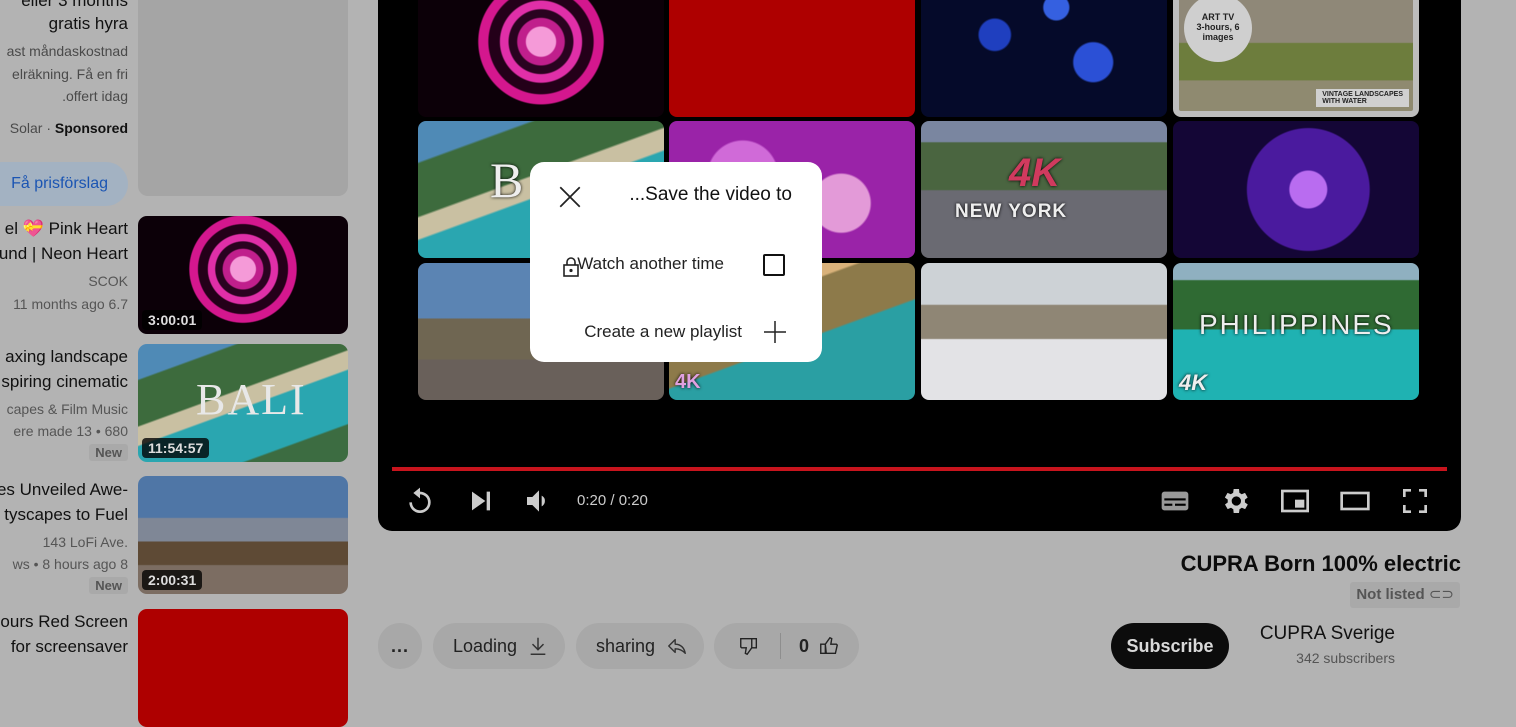  Describe the element at coordinates (1390, 594) in the screenshot. I see `visibility-label: Not listed` at that location.